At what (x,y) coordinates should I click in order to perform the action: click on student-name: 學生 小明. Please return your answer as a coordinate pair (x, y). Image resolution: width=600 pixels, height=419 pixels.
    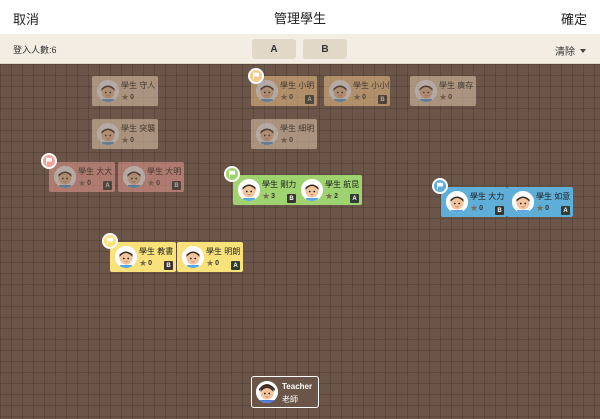
    Looking at the image, I should click on (297, 85).